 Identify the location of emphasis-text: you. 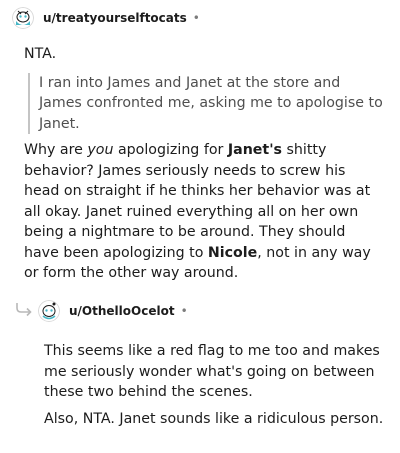
(100, 150).